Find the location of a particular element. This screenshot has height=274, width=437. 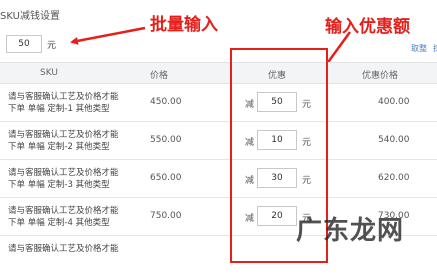

discount-price-value: 400.00 is located at coordinates (394, 102).